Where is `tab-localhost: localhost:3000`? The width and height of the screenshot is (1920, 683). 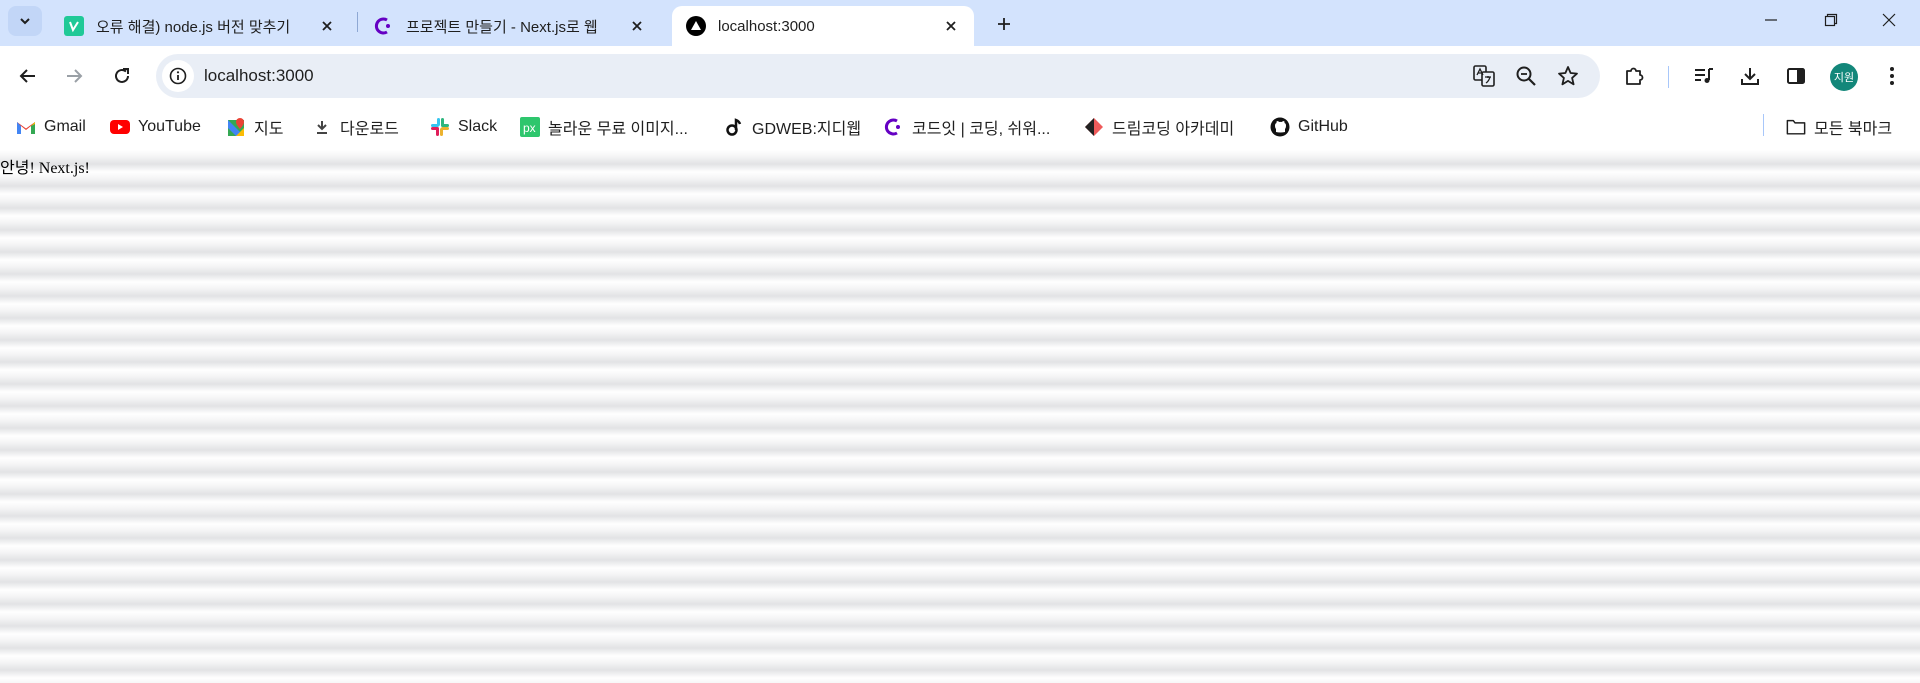 tab-localhost: localhost:3000 is located at coordinates (823, 26).